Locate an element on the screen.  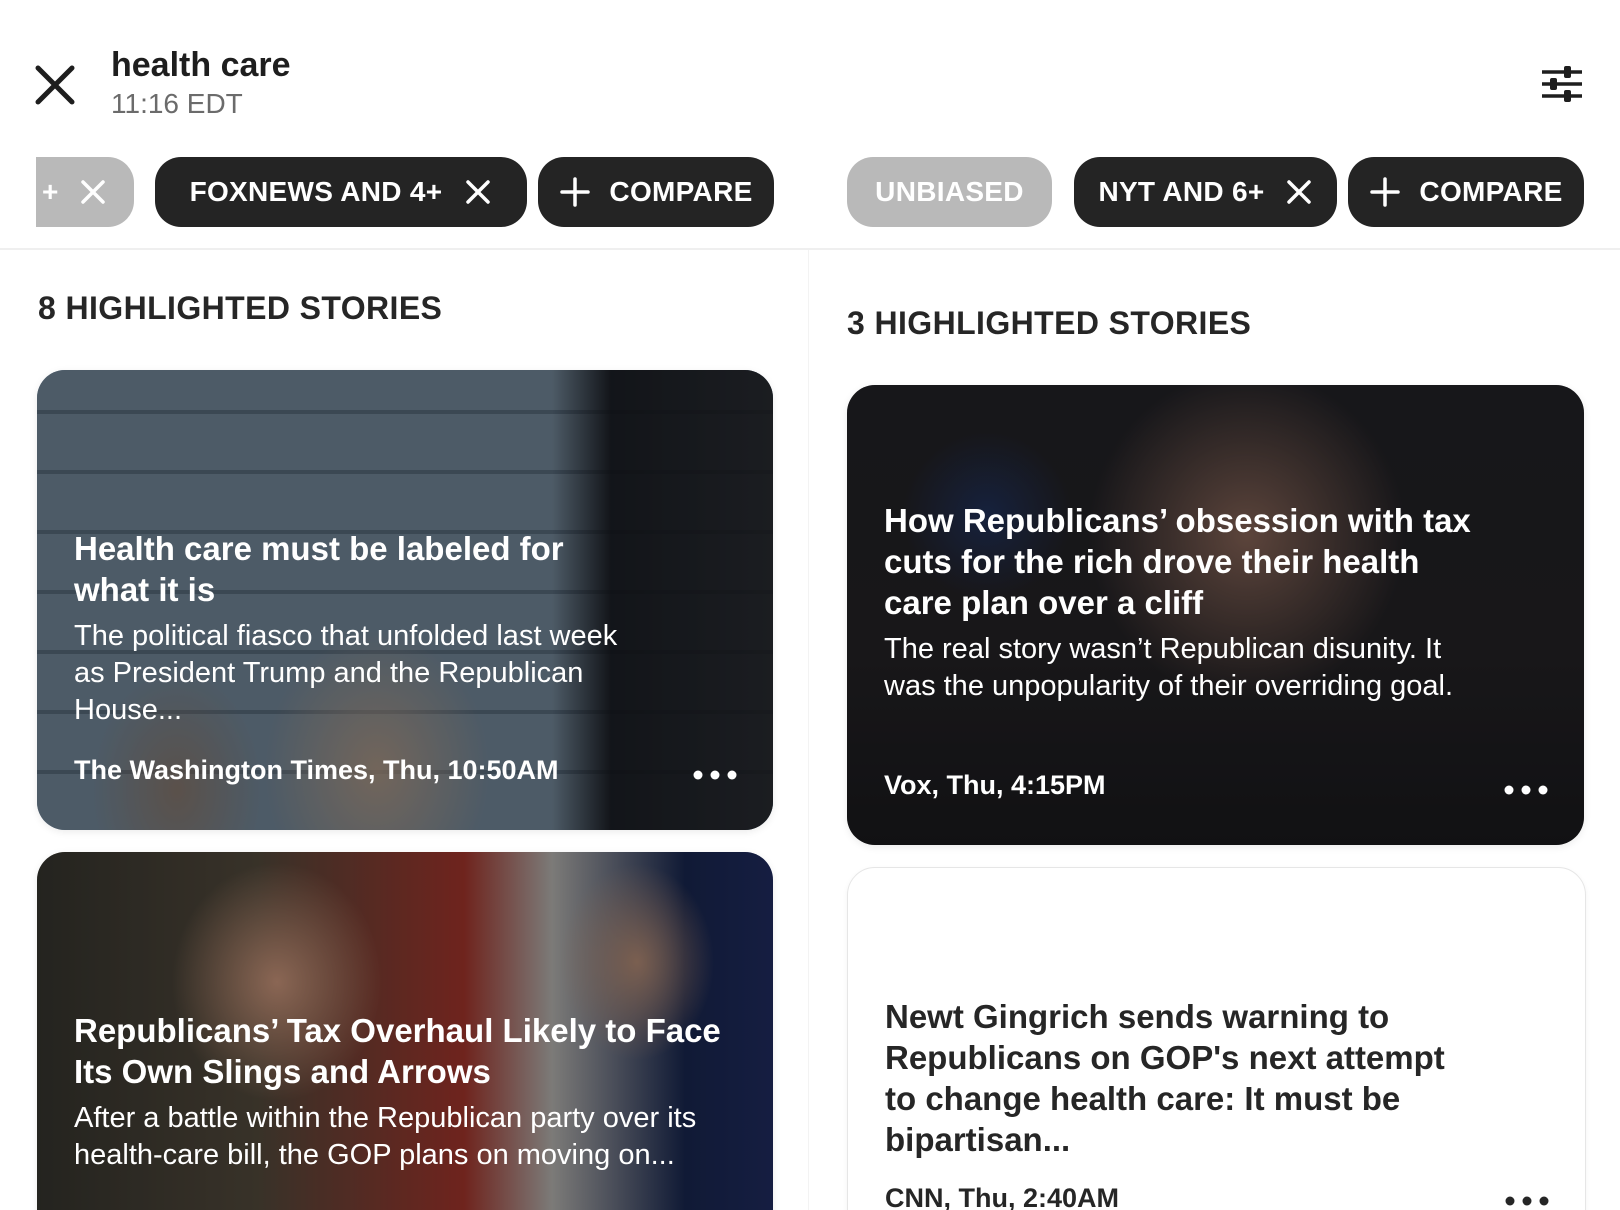
sliders-icon is located at coordinates (1562, 84).